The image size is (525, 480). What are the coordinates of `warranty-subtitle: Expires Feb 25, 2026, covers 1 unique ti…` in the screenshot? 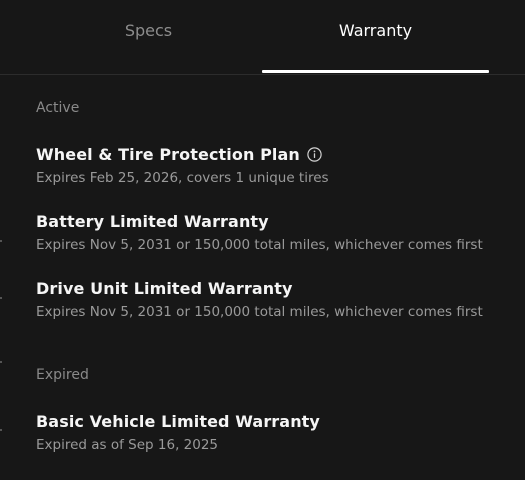 It's located at (182, 178).